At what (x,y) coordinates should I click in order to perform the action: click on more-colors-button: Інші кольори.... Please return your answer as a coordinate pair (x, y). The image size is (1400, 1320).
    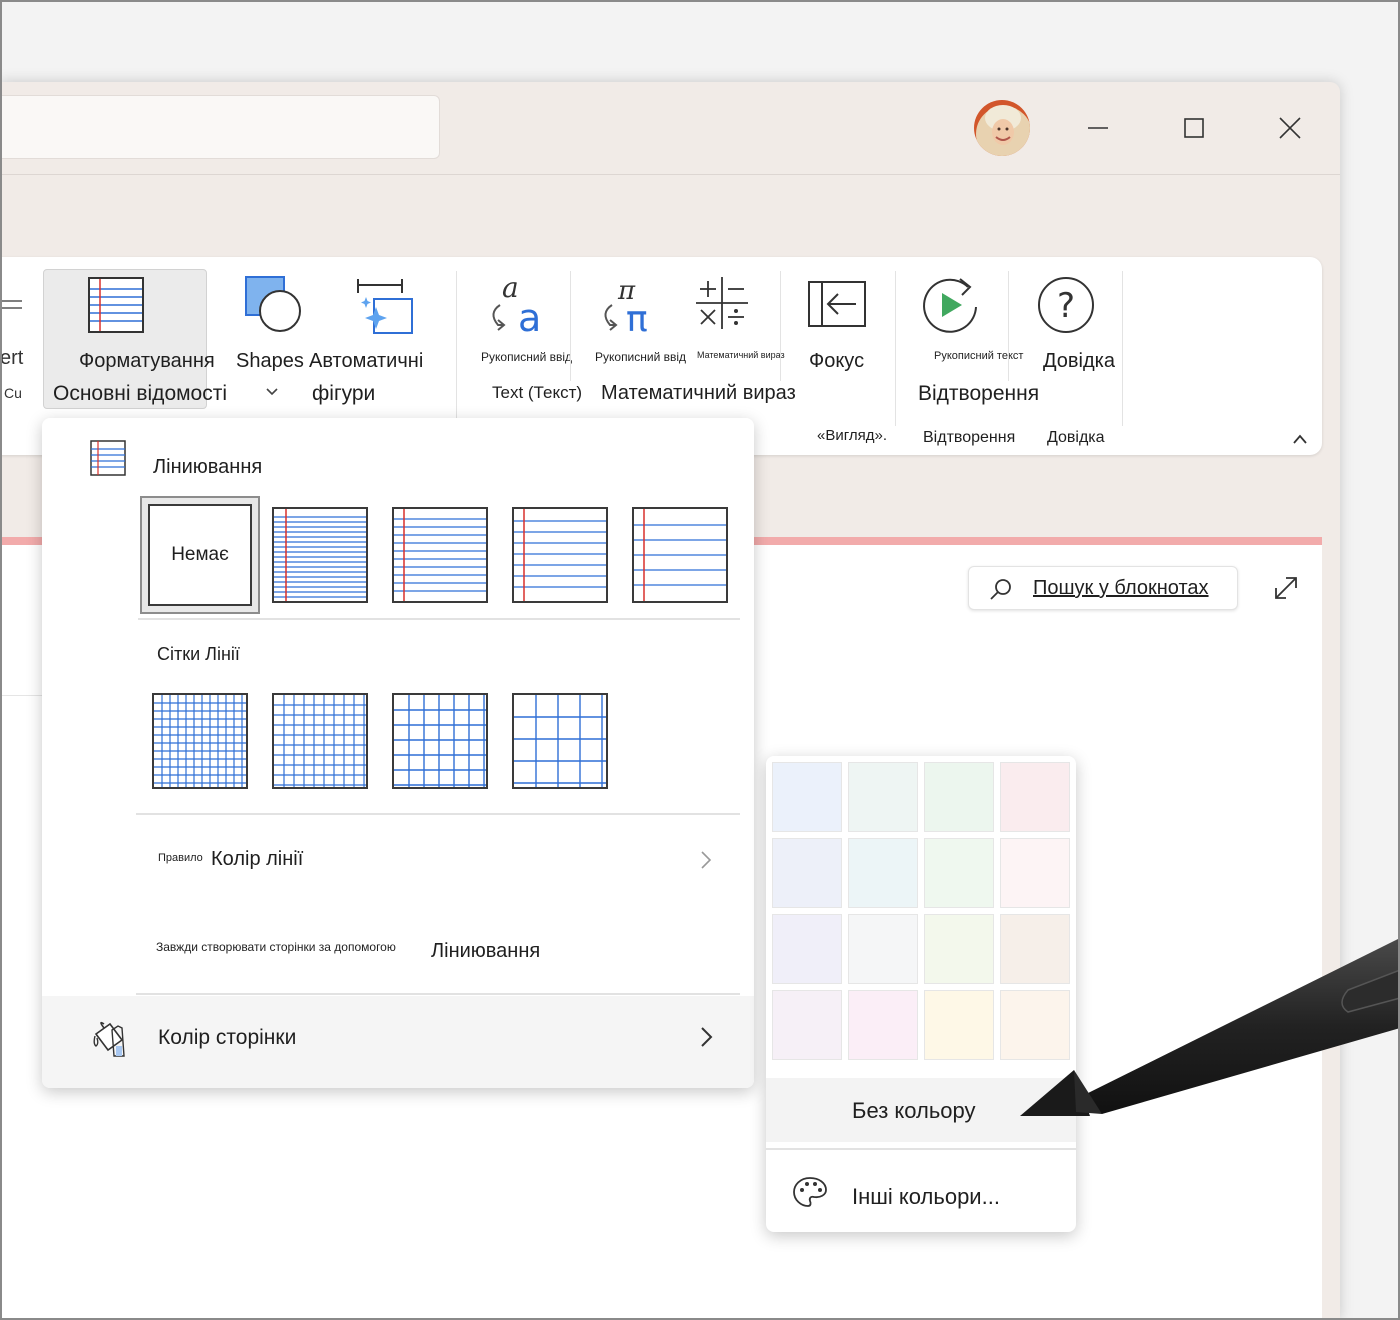
    Looking at the image, I should click on (921, 1191).